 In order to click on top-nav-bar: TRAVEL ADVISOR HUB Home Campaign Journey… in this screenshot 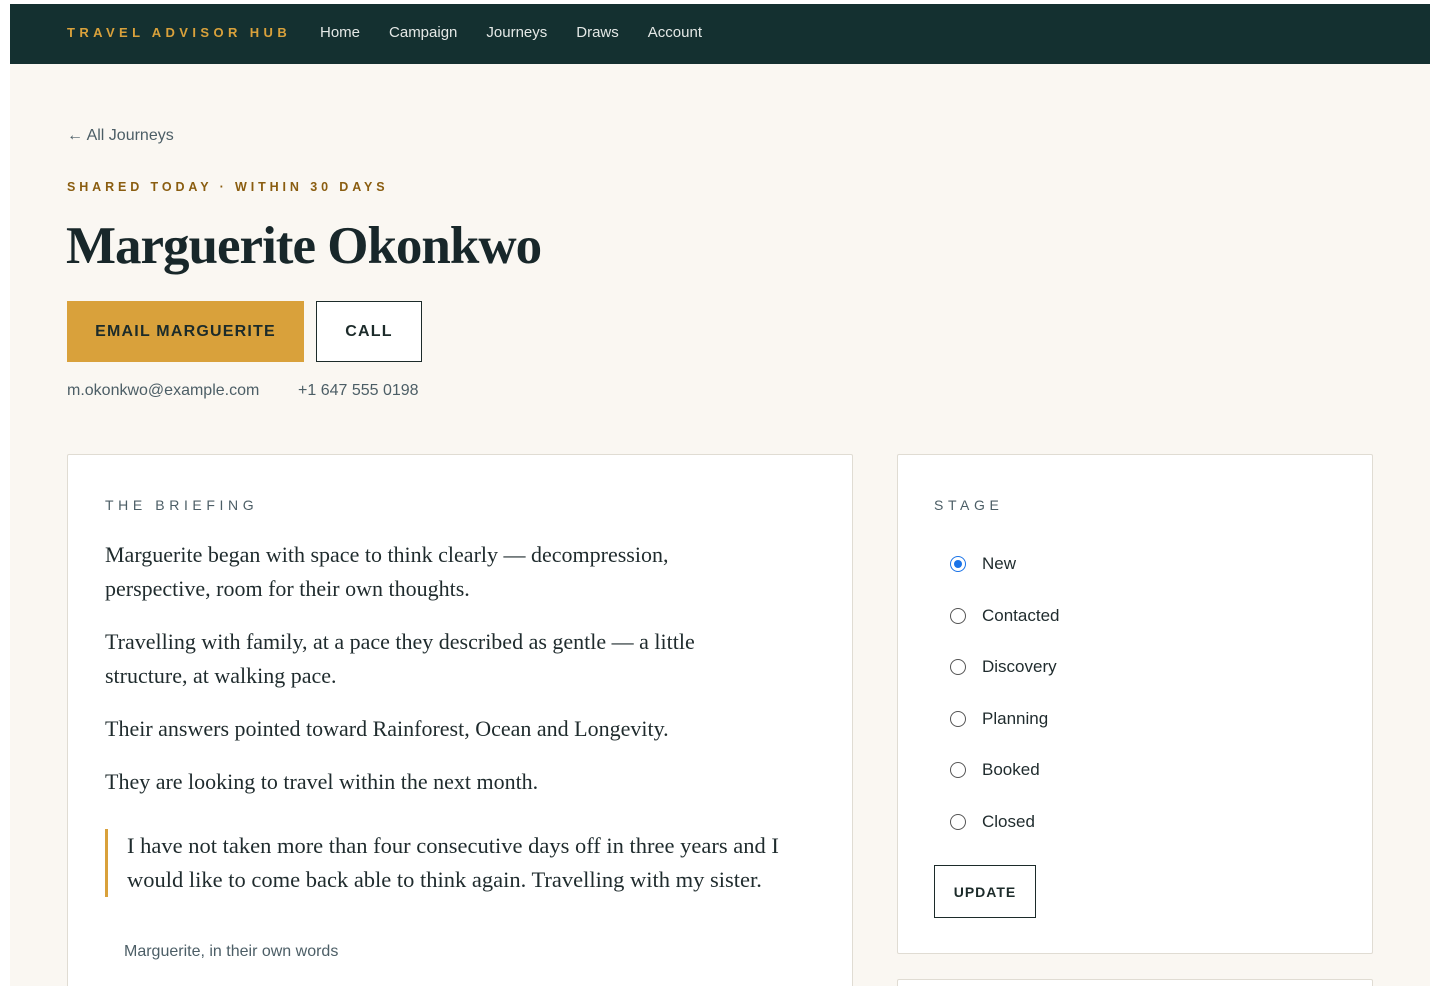, I will do `click(720, 34)`.